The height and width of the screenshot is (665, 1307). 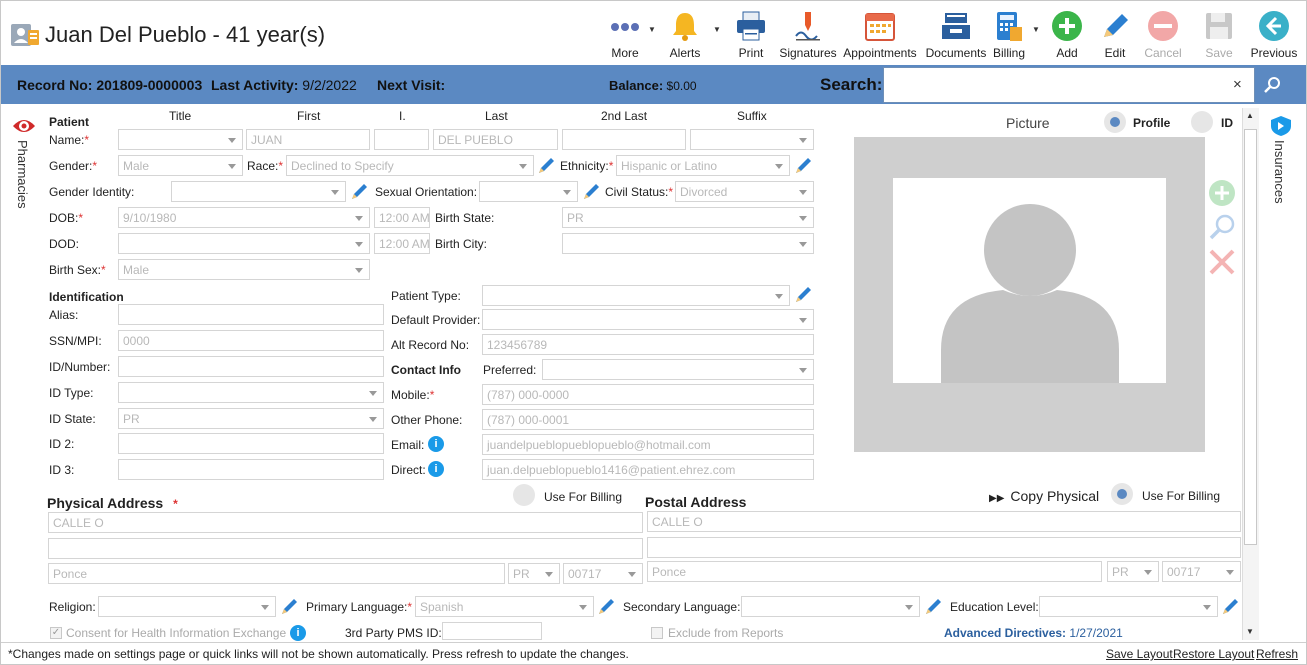 What do you see at coordinates (1069, 85) in the screenshot?
I see `search-input` at bounding box center [1069, 85].